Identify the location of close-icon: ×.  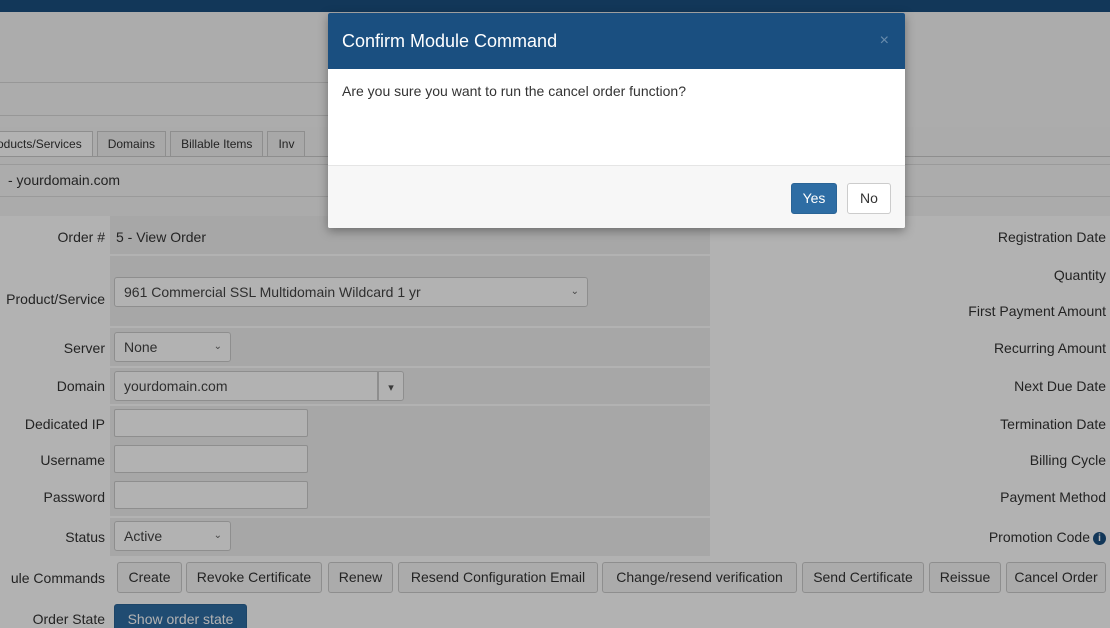
(884, 41).